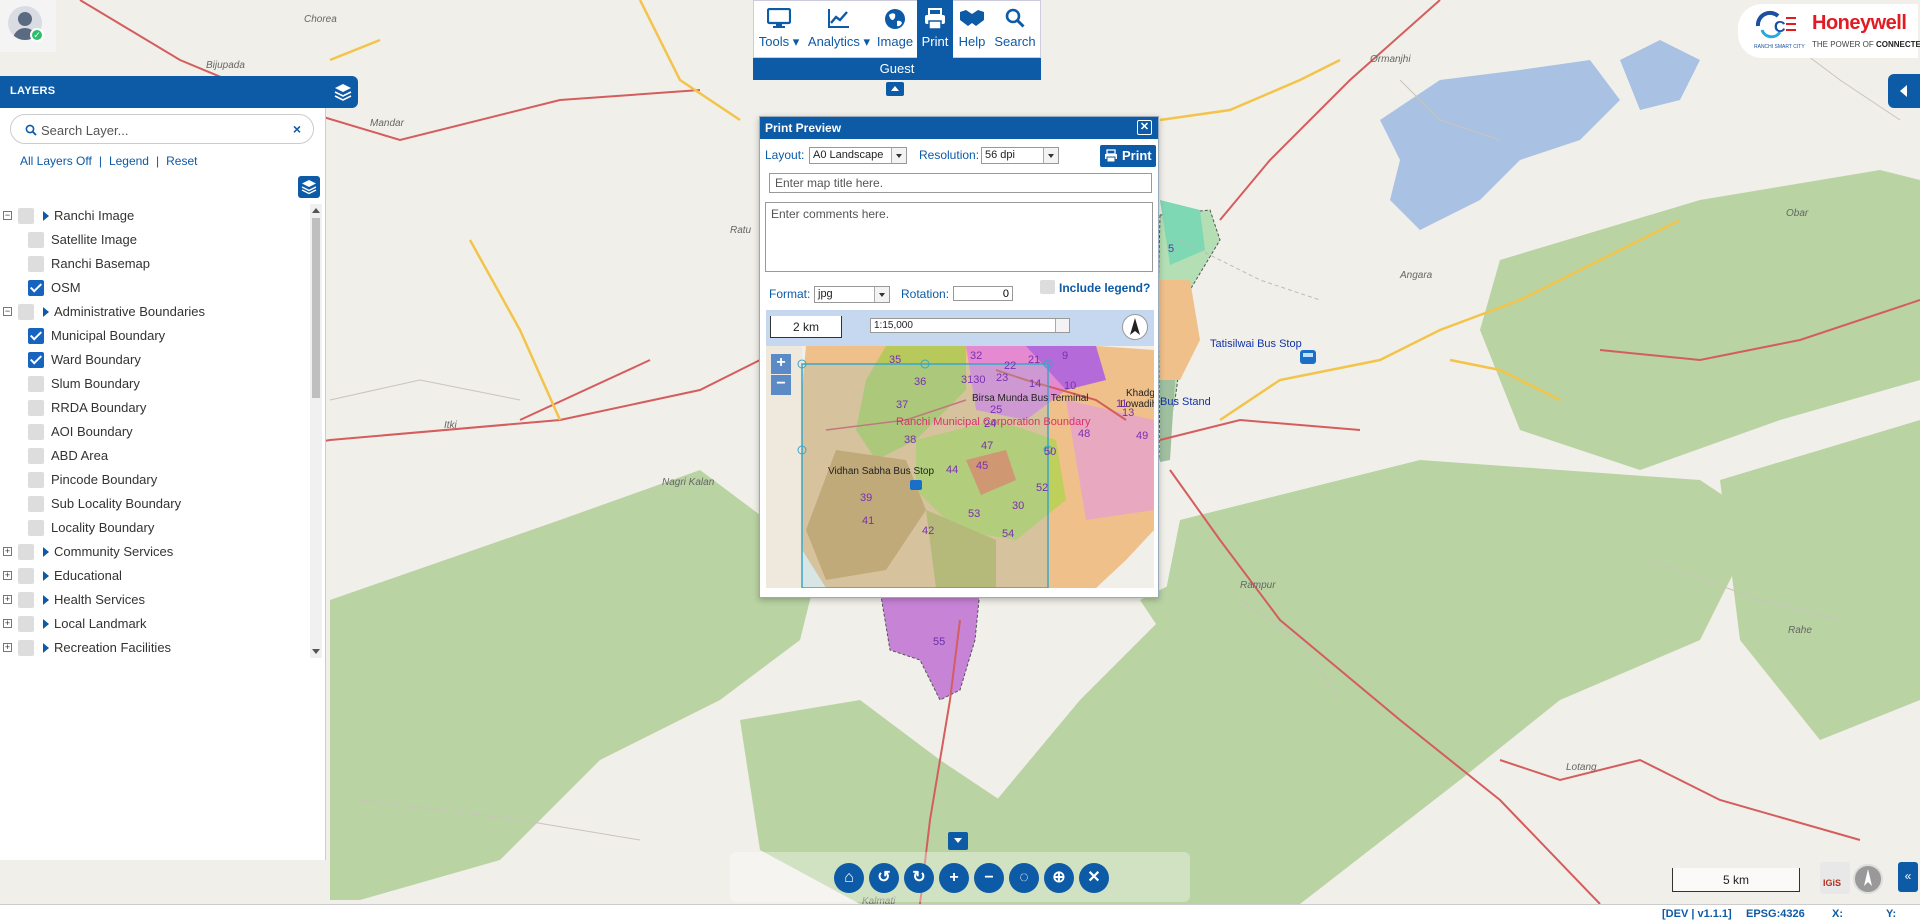 The width and height of the screenshot is (1920, 924). I want to click on expand-side-icon: «, so click(1908, 877).